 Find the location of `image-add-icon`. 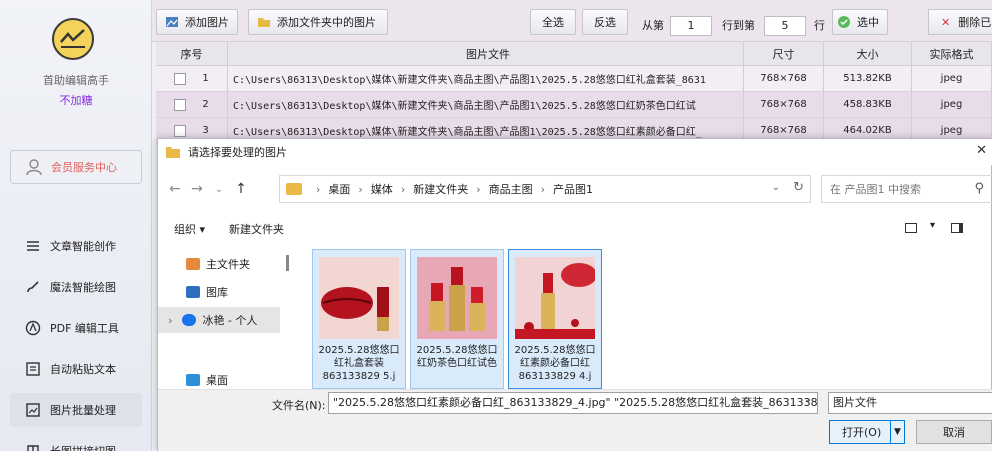

image-add-icon is located at coordinates (172, 22).